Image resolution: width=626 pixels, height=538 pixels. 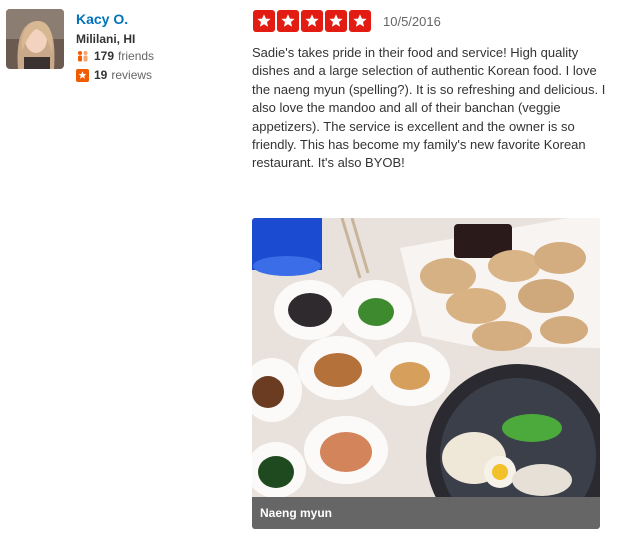 I want to click on friends-icon, so click(x=82, y=56).